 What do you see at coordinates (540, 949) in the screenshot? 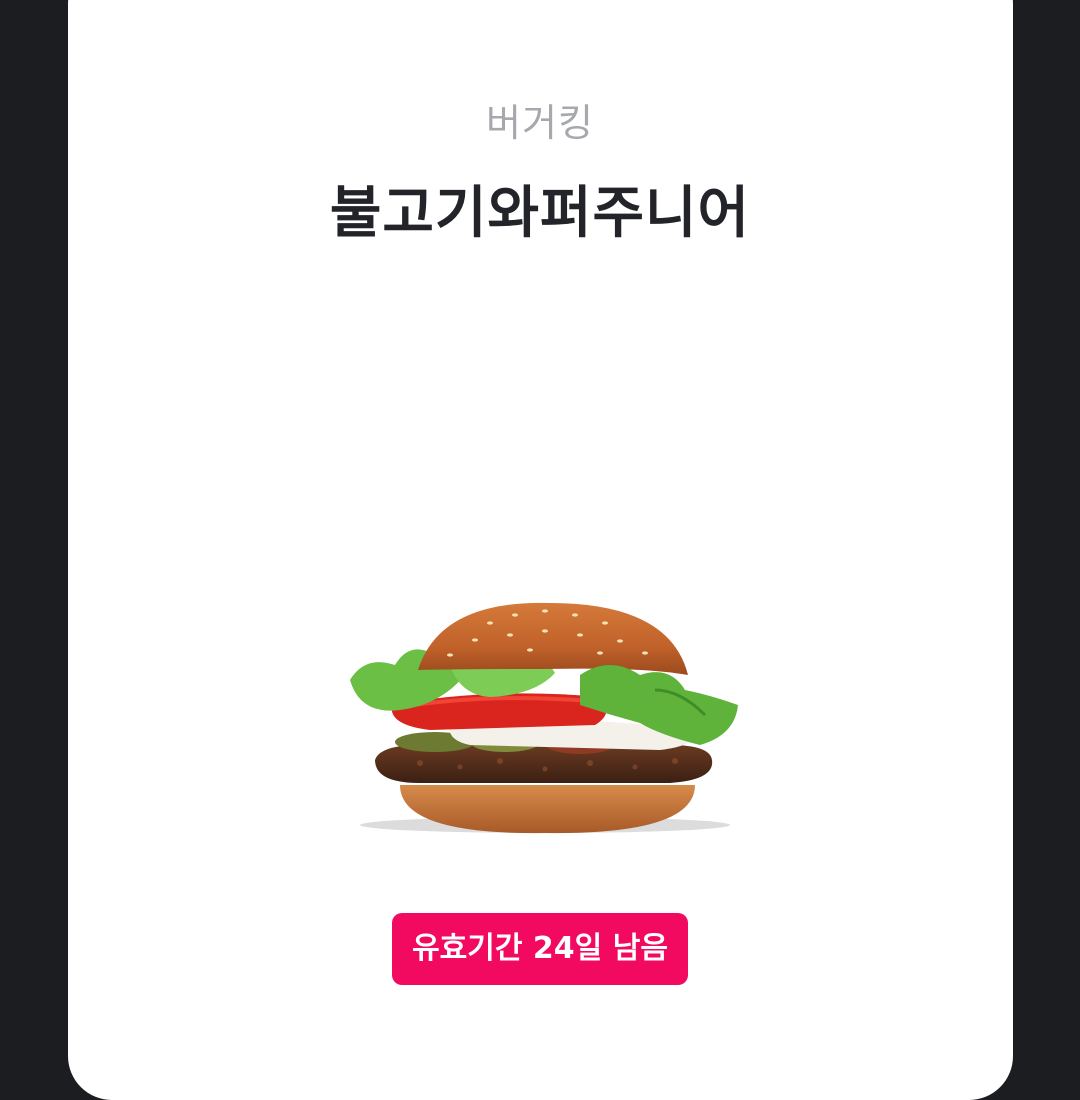
I see `expiry-badge: 유효기간 24일 남음` at bounding box center [540, 949].